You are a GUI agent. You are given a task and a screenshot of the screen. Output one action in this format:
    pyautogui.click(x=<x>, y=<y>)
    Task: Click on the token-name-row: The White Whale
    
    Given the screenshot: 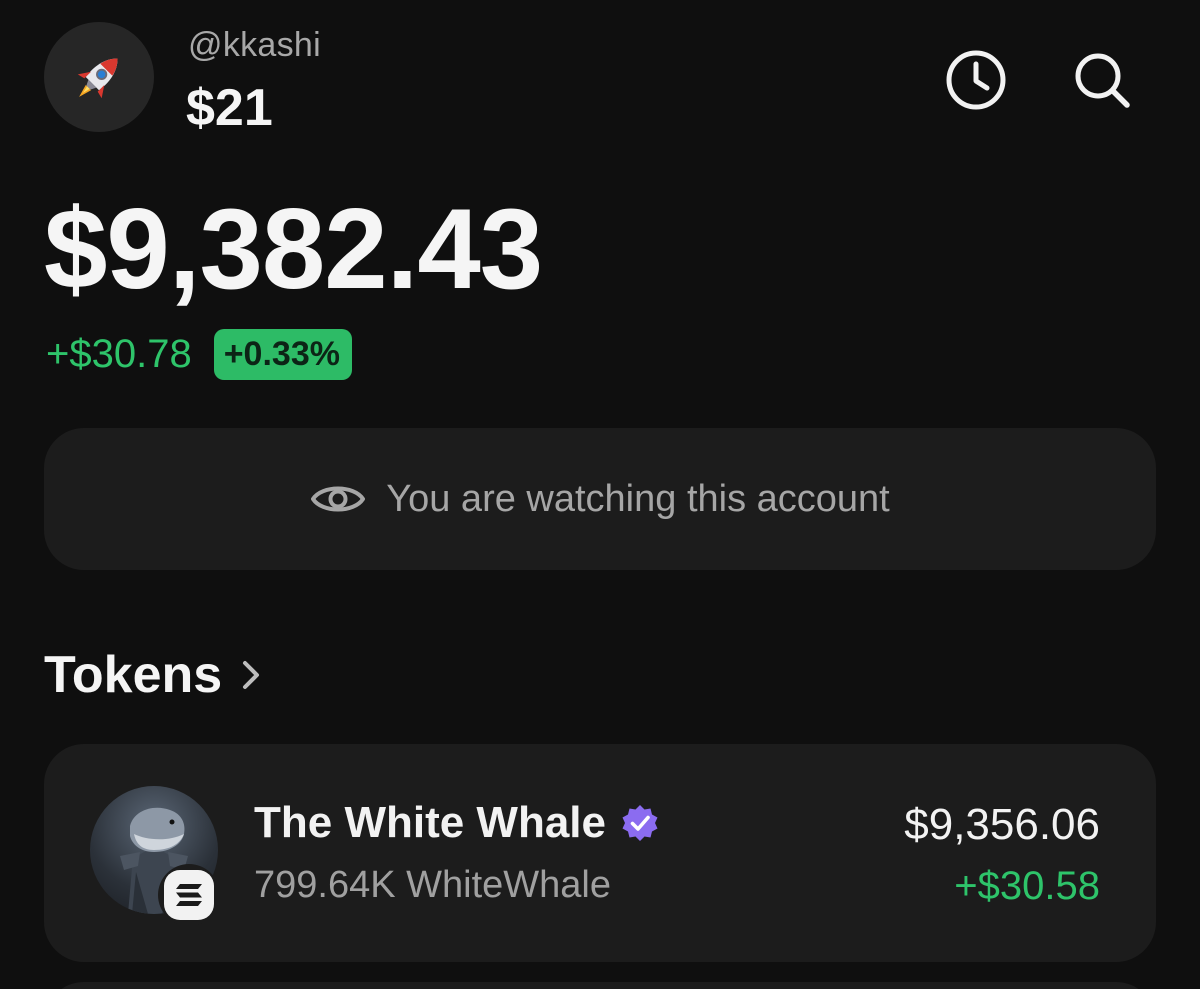 What is the action you would take?
    pyautogui.click(x=457, y=823)
    